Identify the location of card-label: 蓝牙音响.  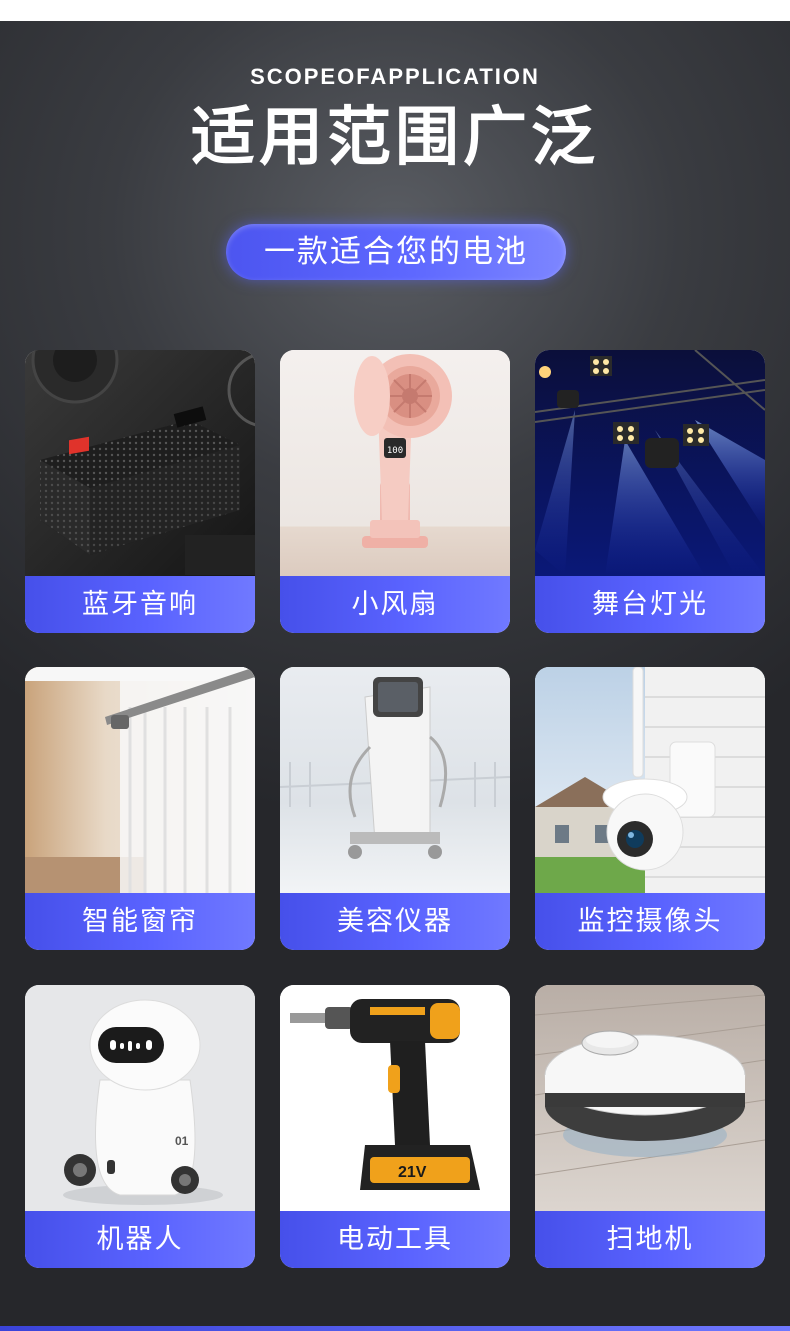
(140, 604).